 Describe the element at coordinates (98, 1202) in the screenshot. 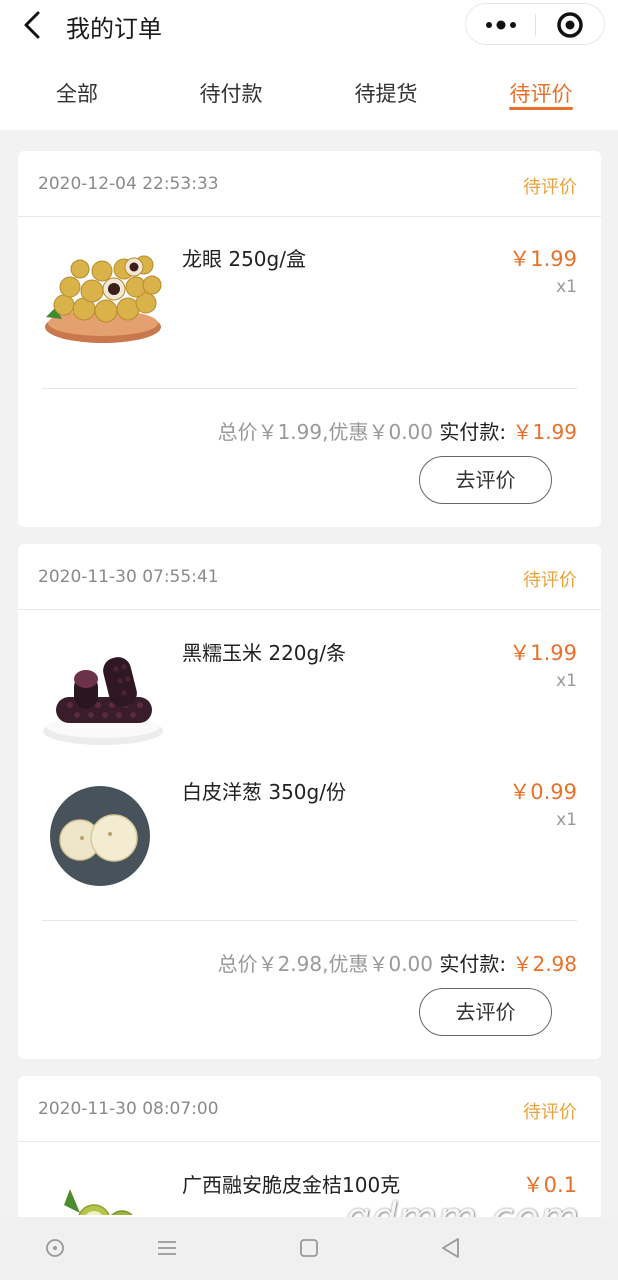

I see `kumquat-image` at that location.